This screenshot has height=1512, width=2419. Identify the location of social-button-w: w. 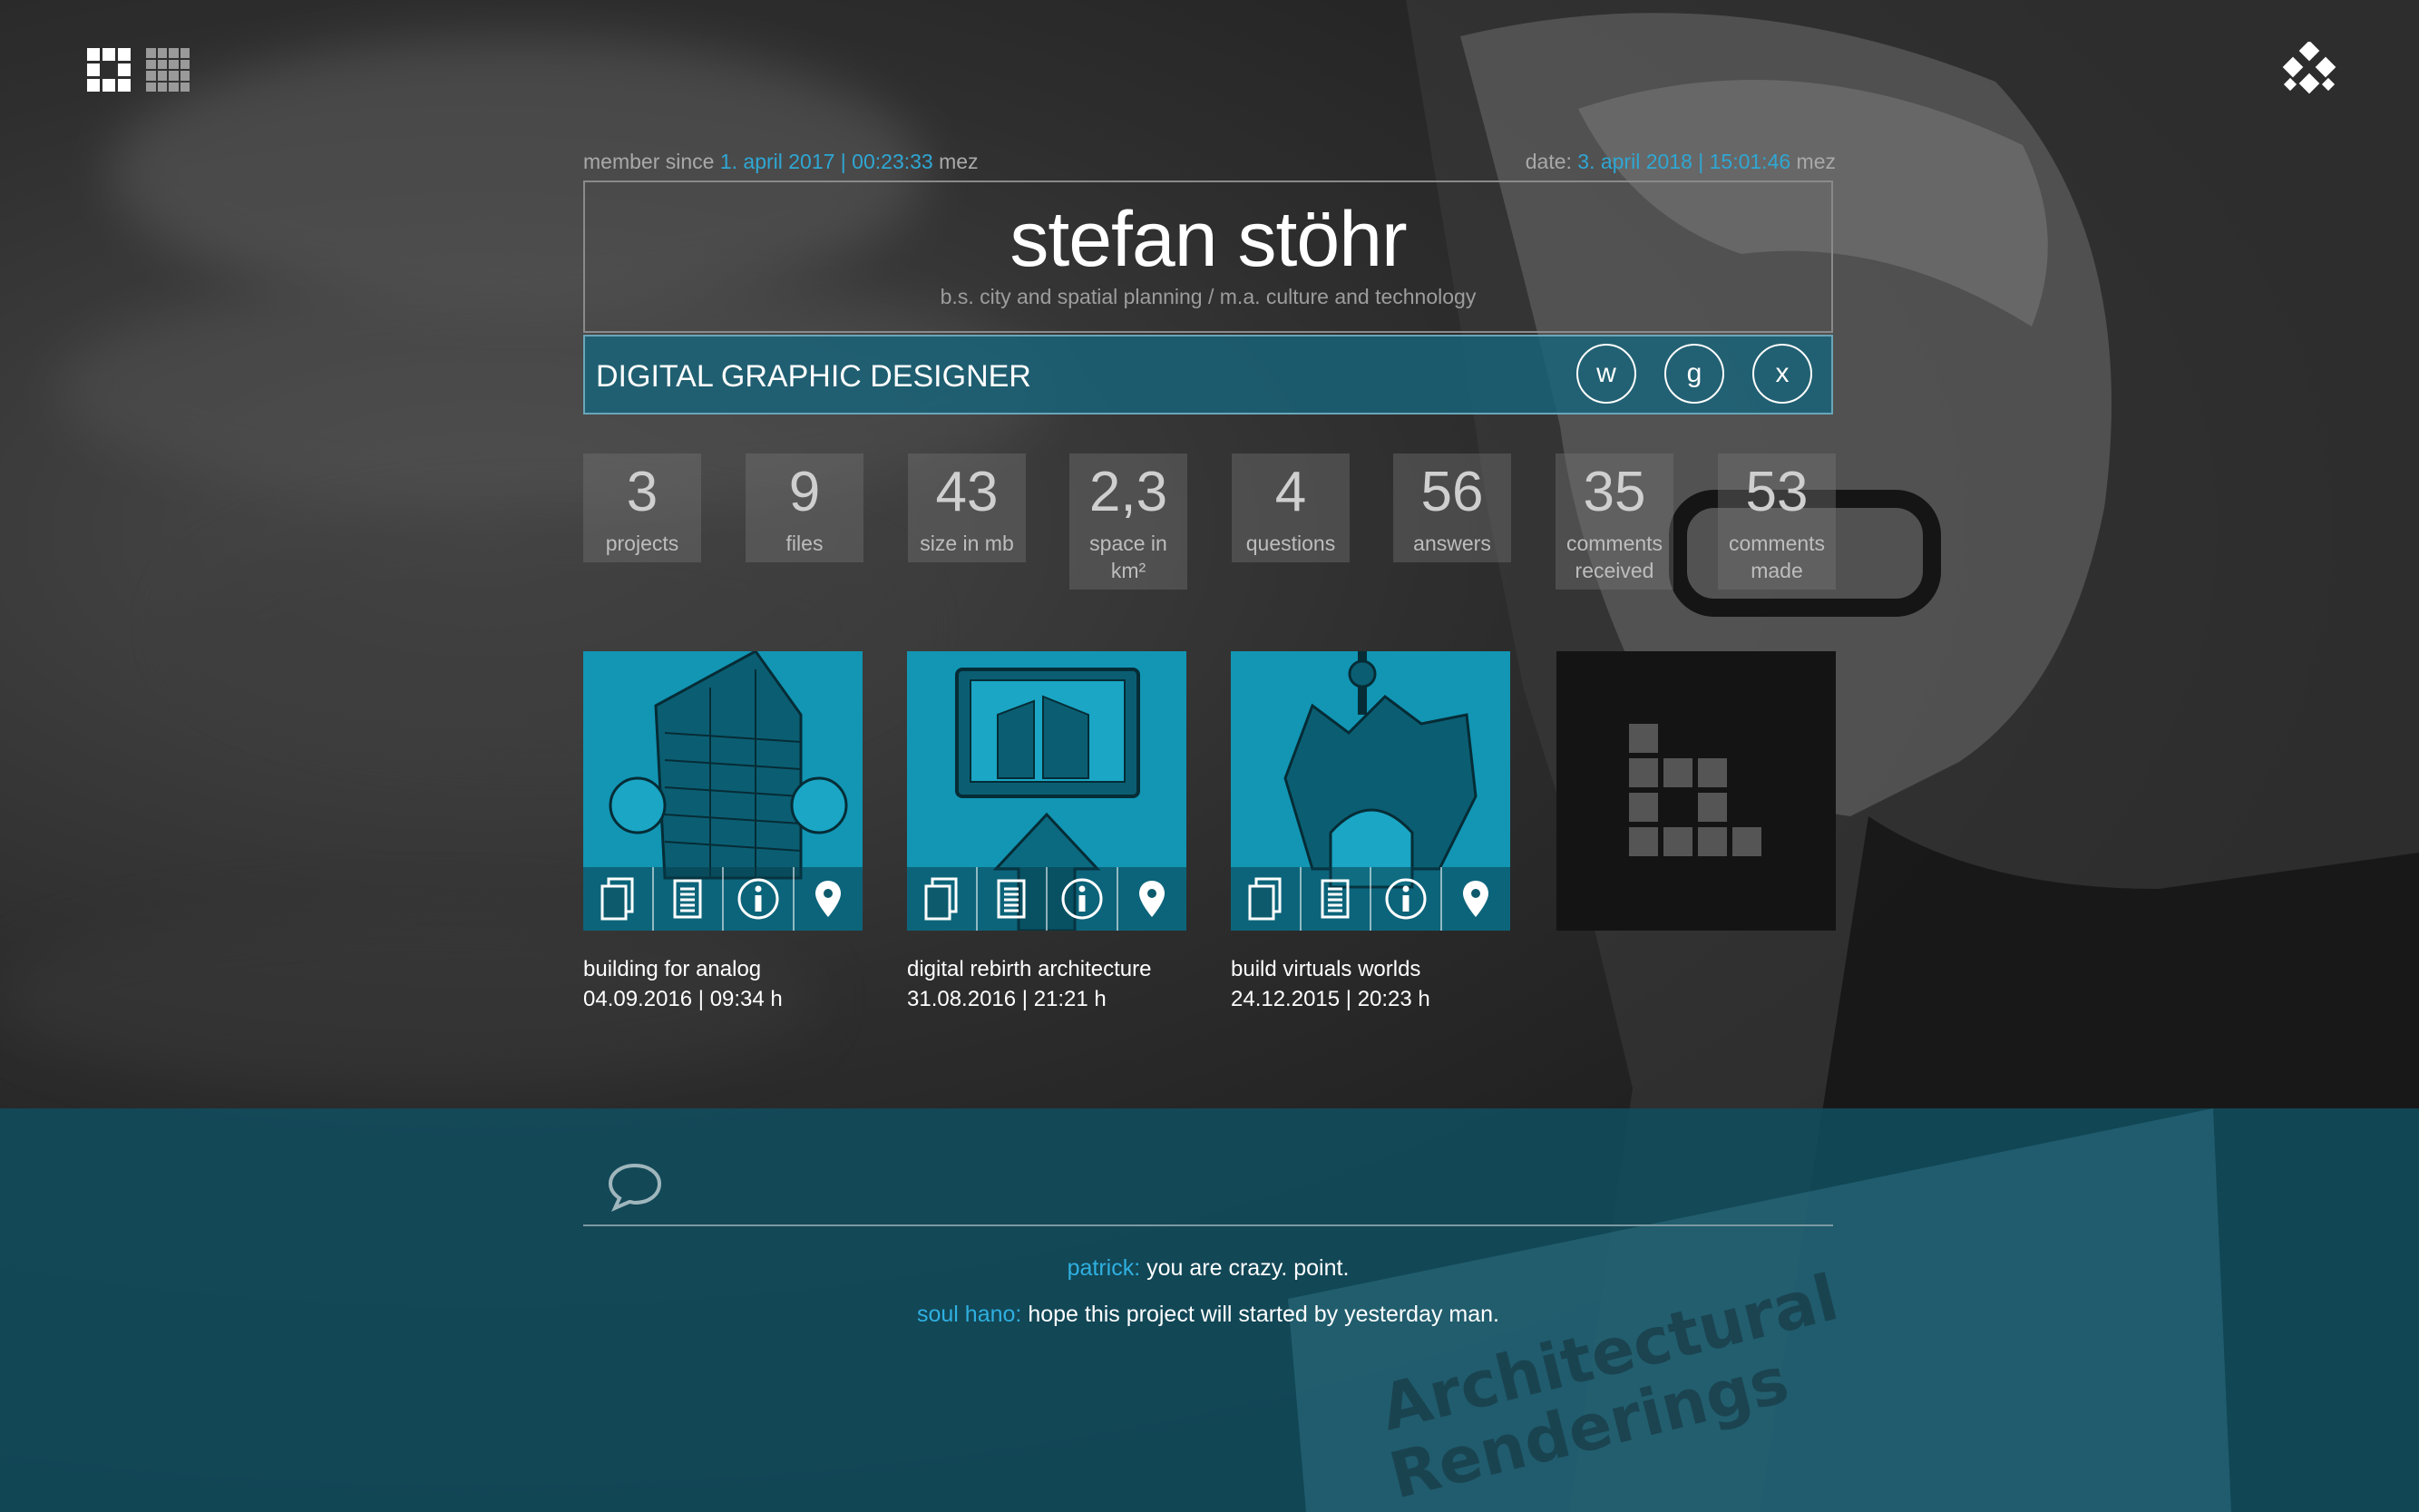
(1606, 374).